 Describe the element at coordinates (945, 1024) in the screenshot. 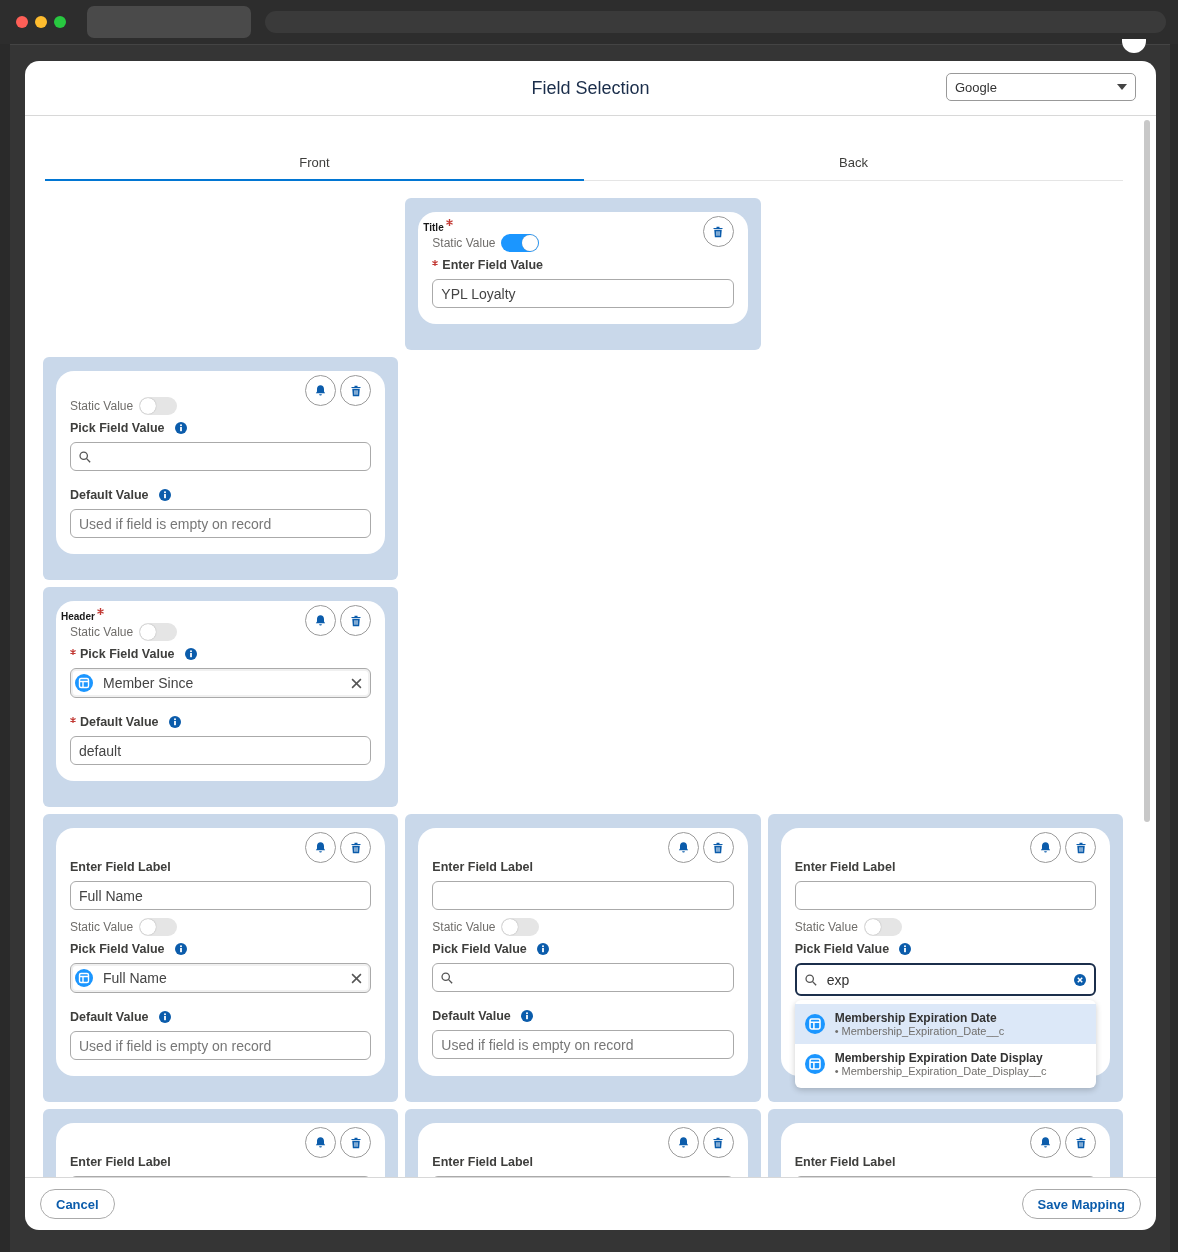

I see `dropdown-option: Membership Expiration Date • Membership_Expiration_Date__c` at that location.